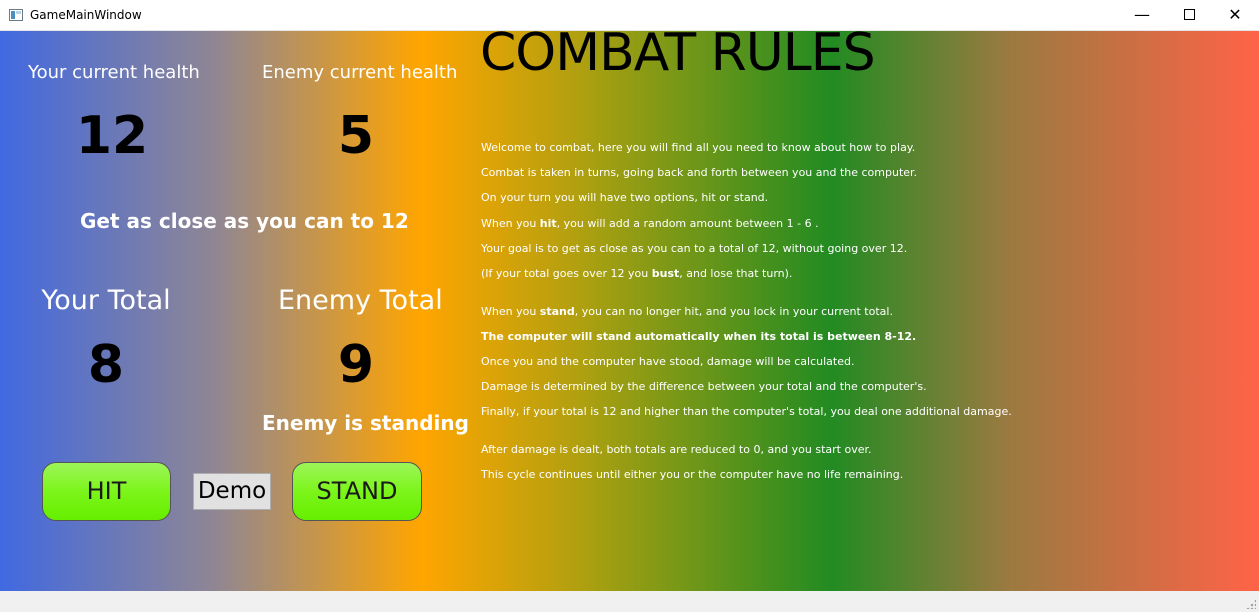 Image resolution: width=1259 pixels, height=612 pixels. I want to click on rule-line-7-keyword: stand, so click(557, 311).